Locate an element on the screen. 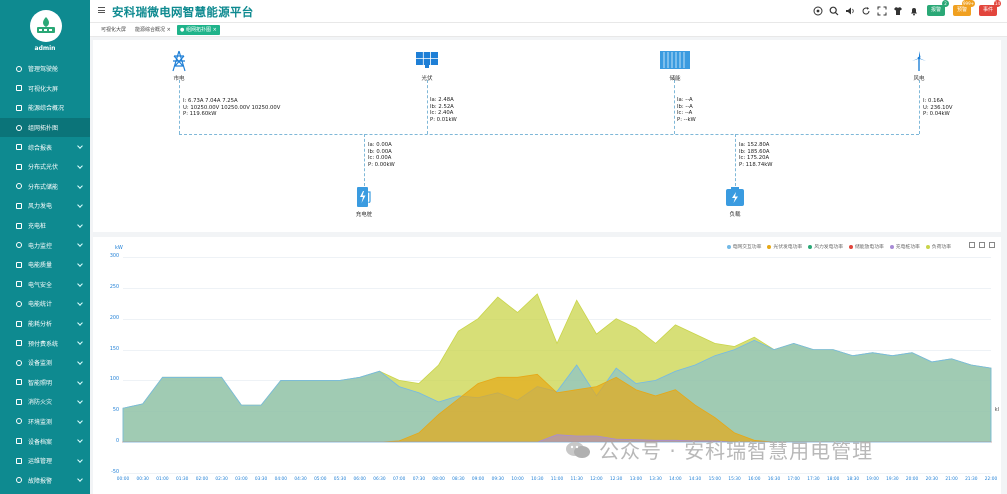 Image resolution: width=1007 pixels, height=494 pixels. sidebar-item-label: 故障报警 is located at coordinates (40, 481).